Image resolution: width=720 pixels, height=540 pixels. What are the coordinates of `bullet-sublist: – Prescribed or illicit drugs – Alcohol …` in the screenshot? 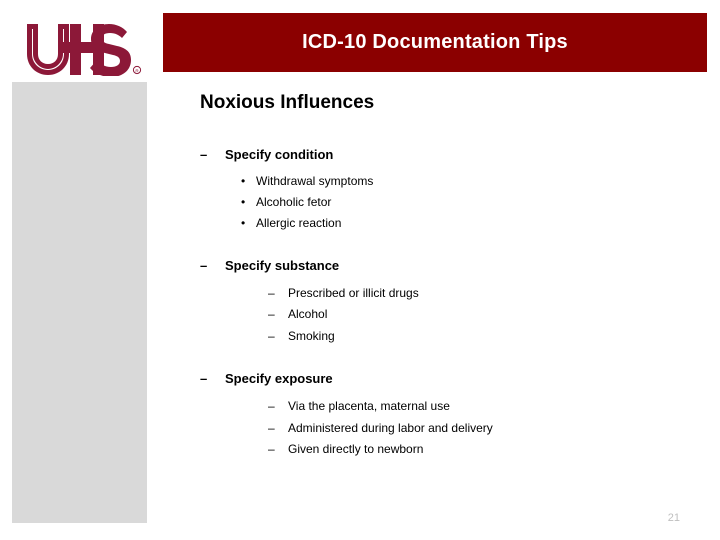 It's located at (450, 315).